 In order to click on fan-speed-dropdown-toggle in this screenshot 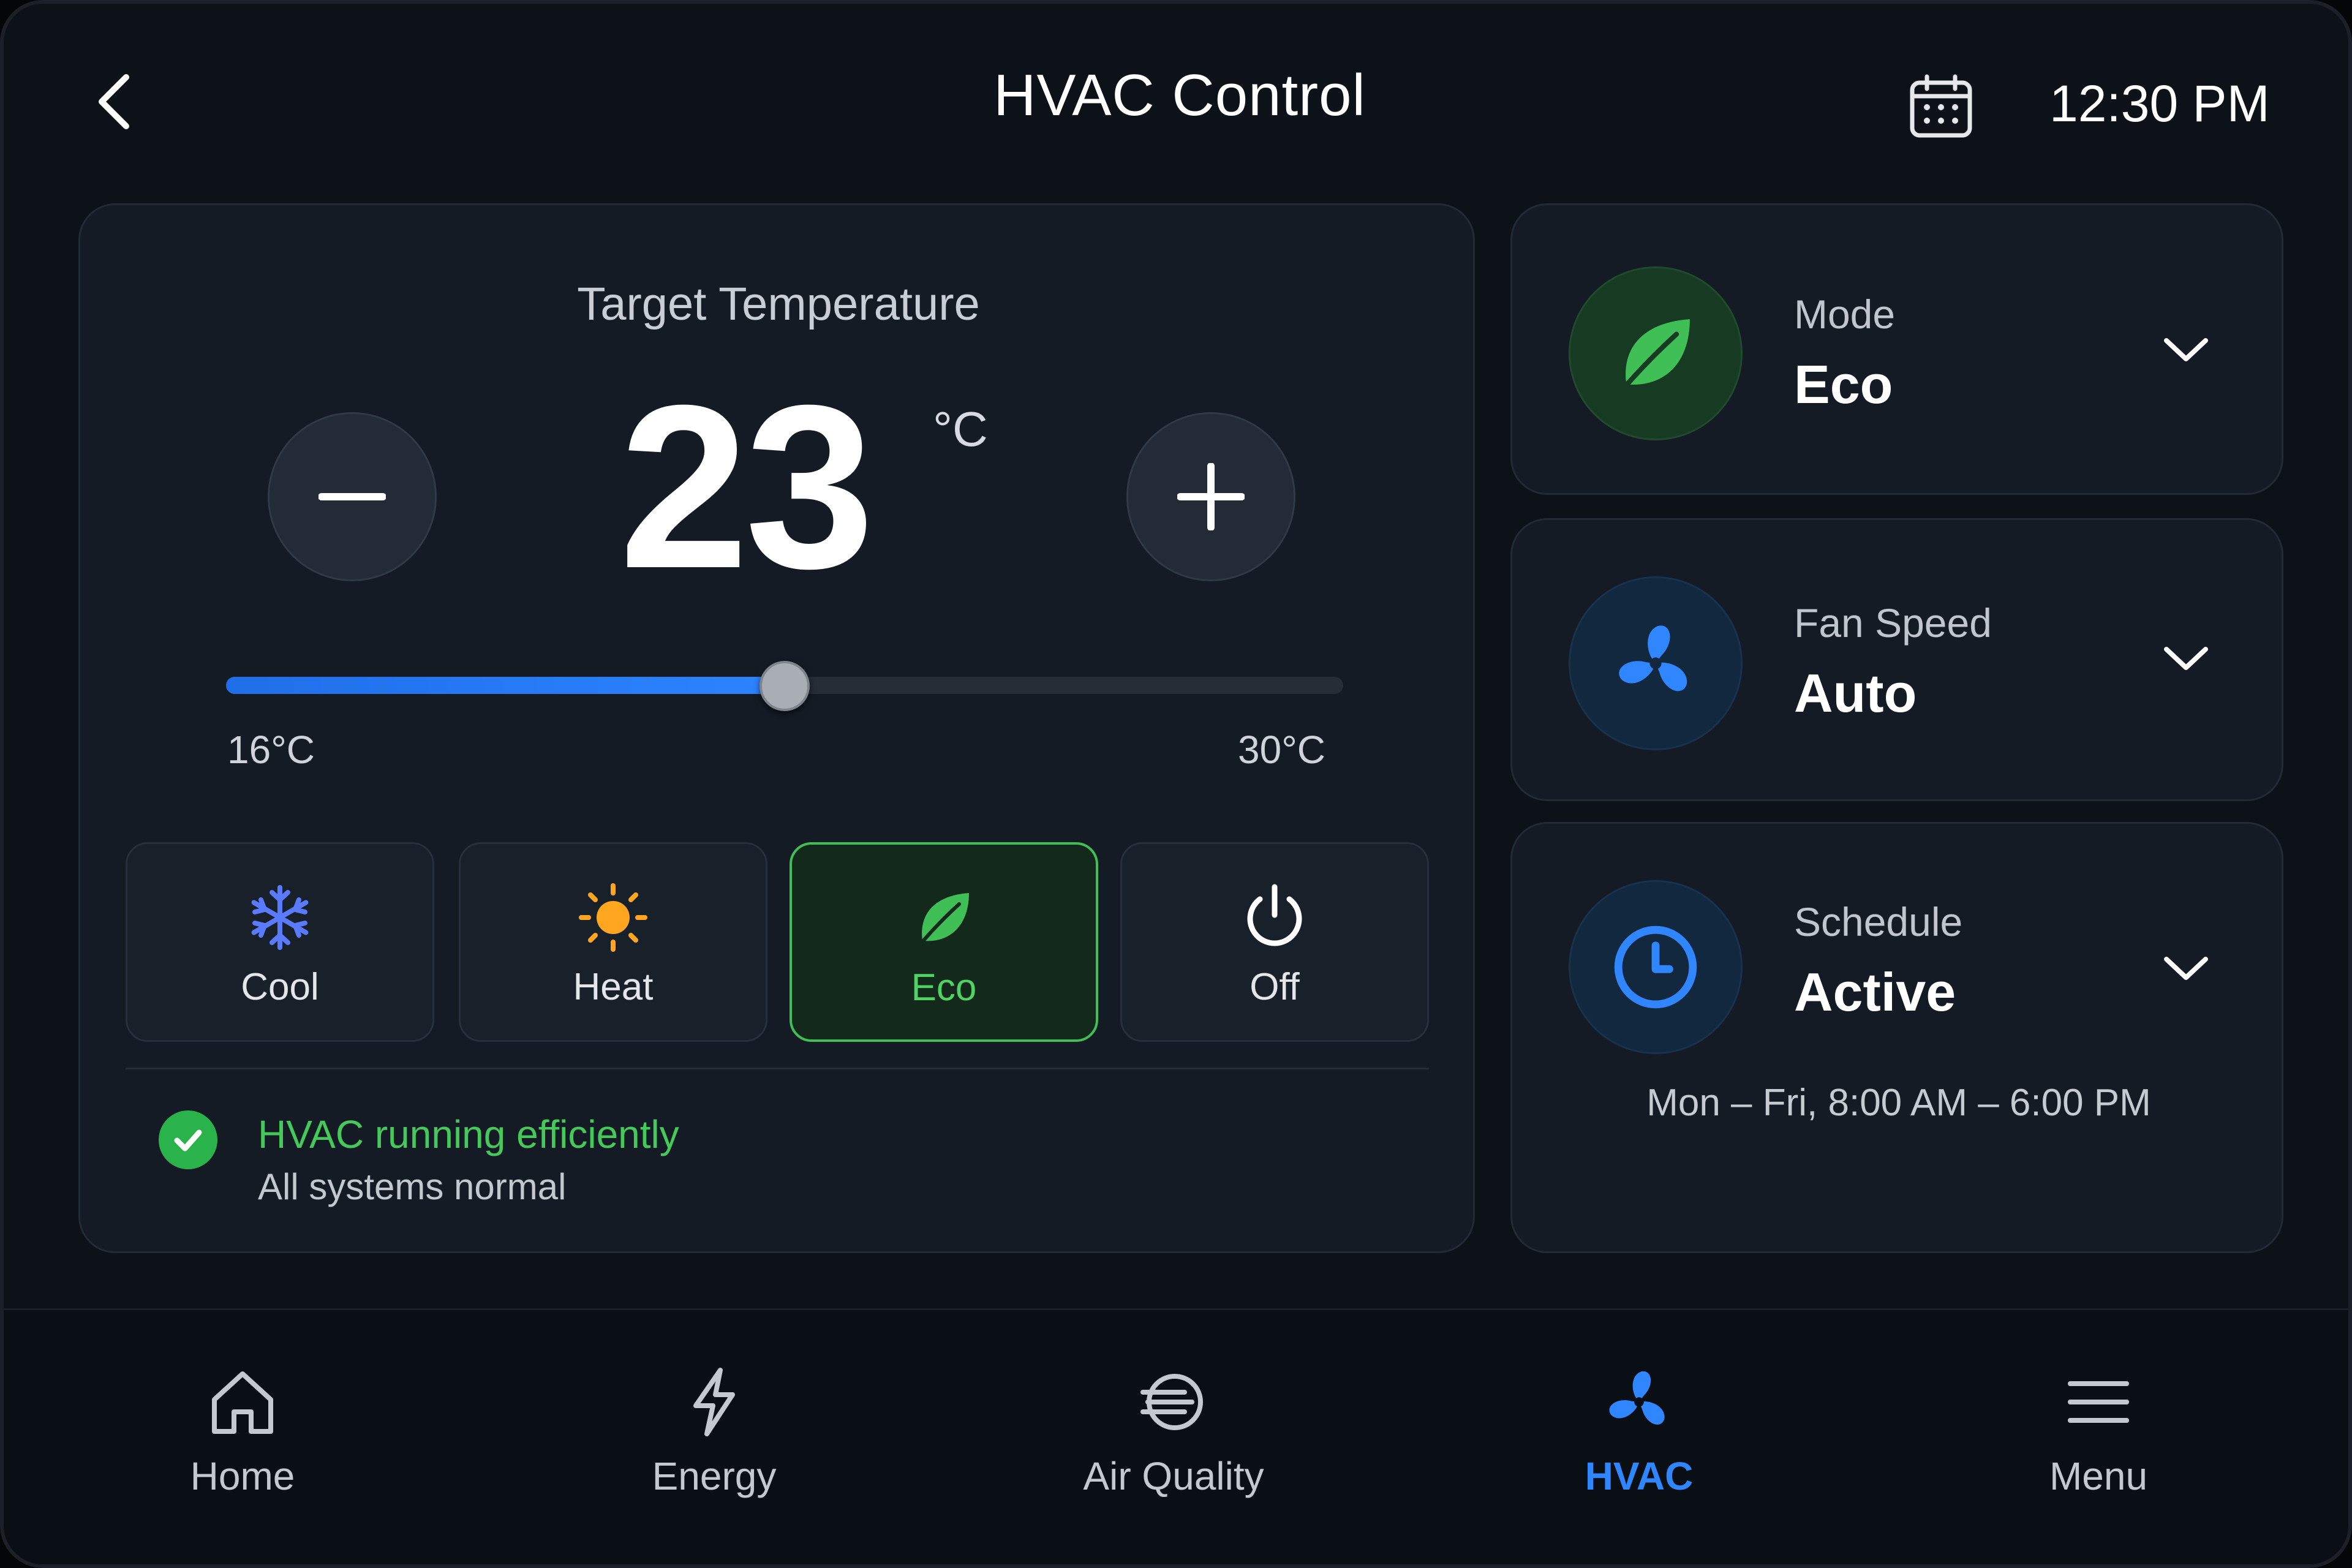, I will do `click(2186, 658)`.